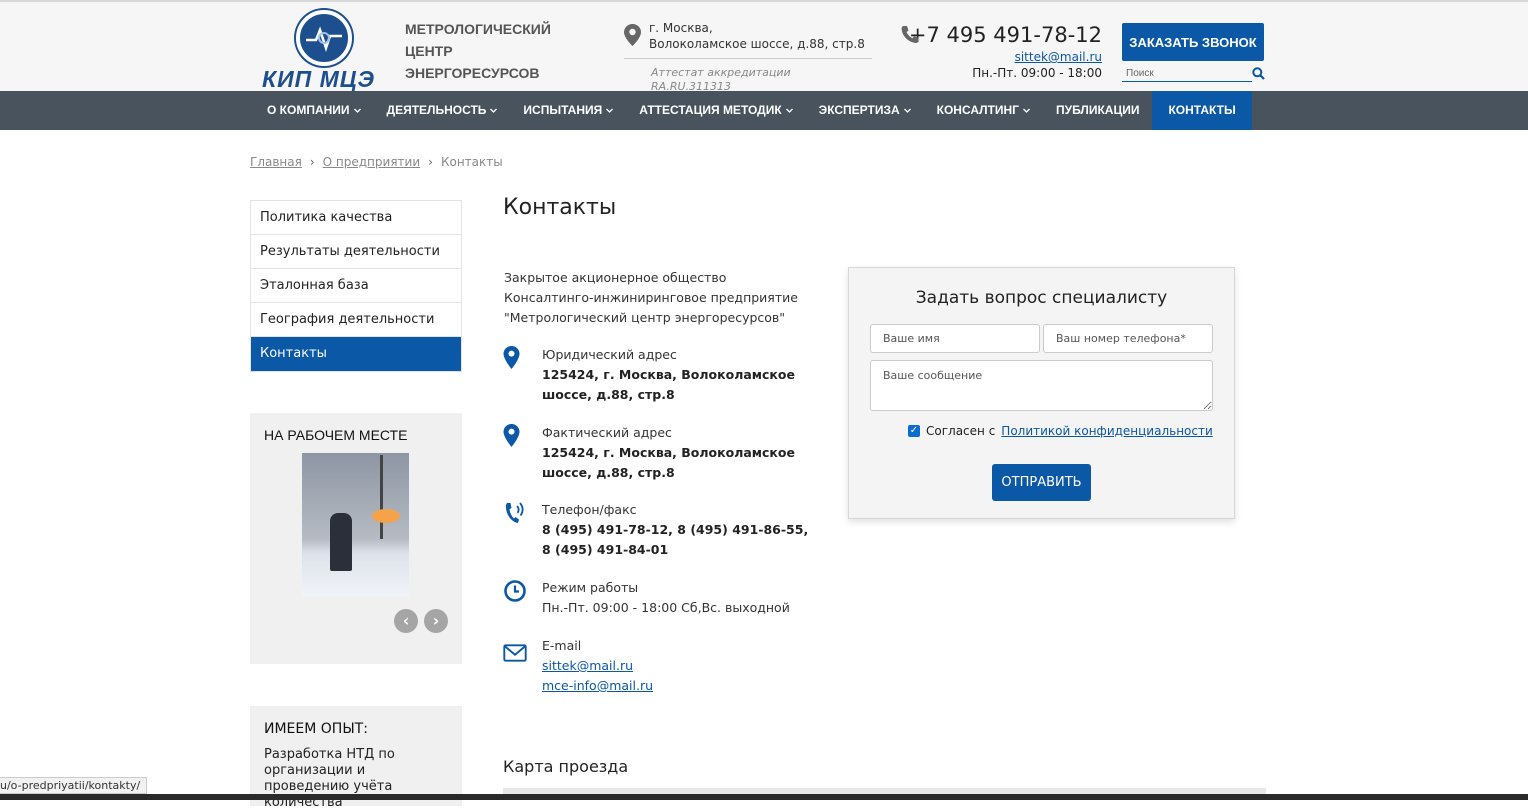 The width and height of the screenshot is (1528, 811). What do you see at coordinates (589, 509) in the screenshot?
I see `contact-label: Телефон/факс` at bounding box center [589, 509].